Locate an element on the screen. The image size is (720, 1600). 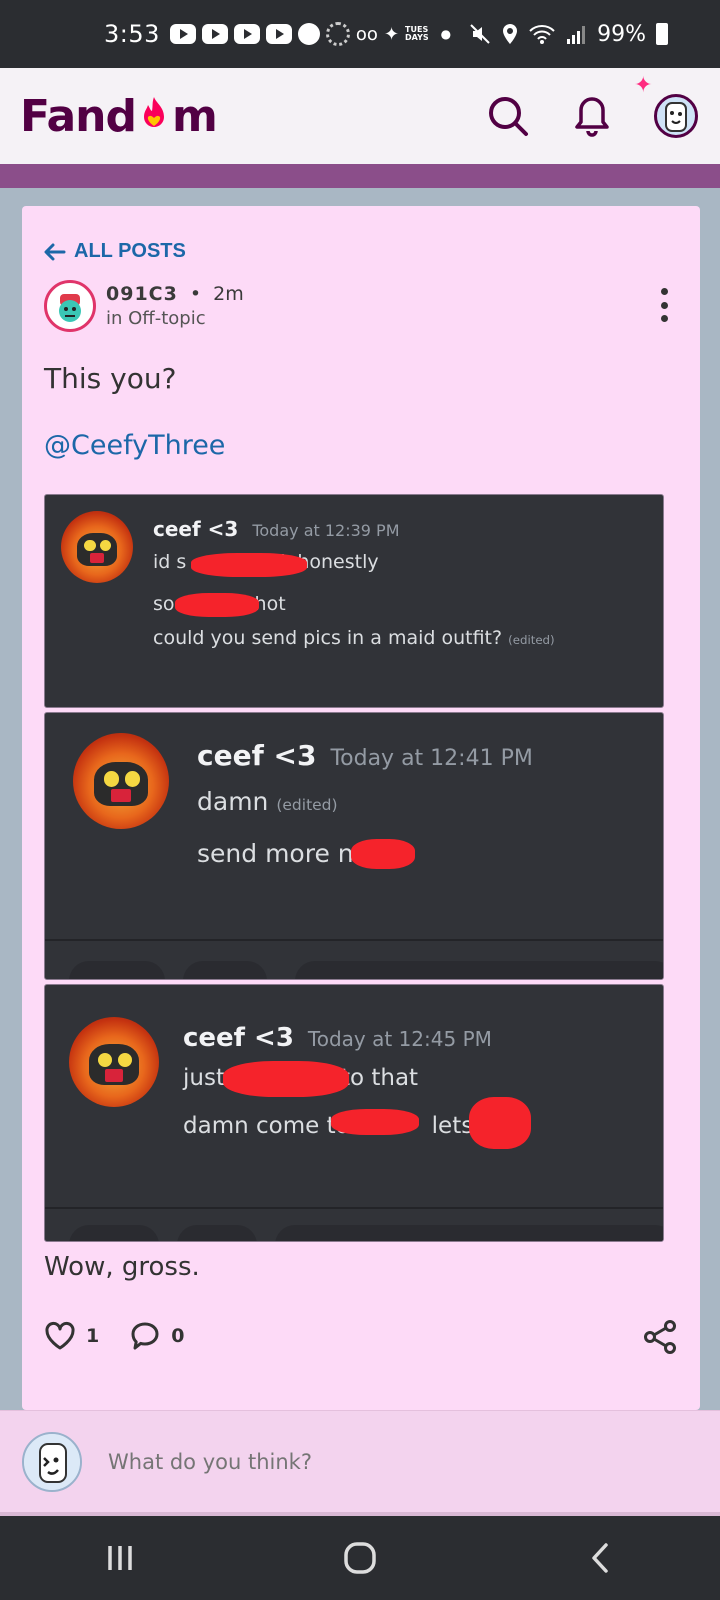
battery-icon is located at coordinates (662, 34).